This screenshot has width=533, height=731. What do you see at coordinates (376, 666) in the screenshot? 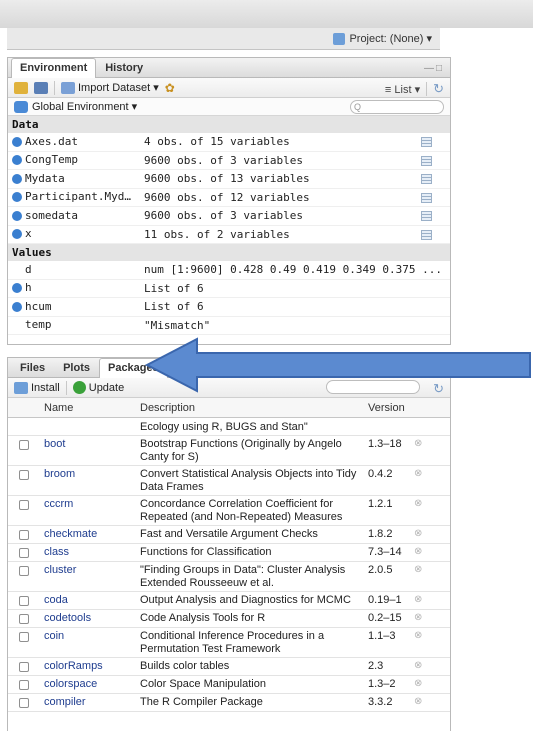
I see `package-version: 2.3` at bounding box center [376, 666].